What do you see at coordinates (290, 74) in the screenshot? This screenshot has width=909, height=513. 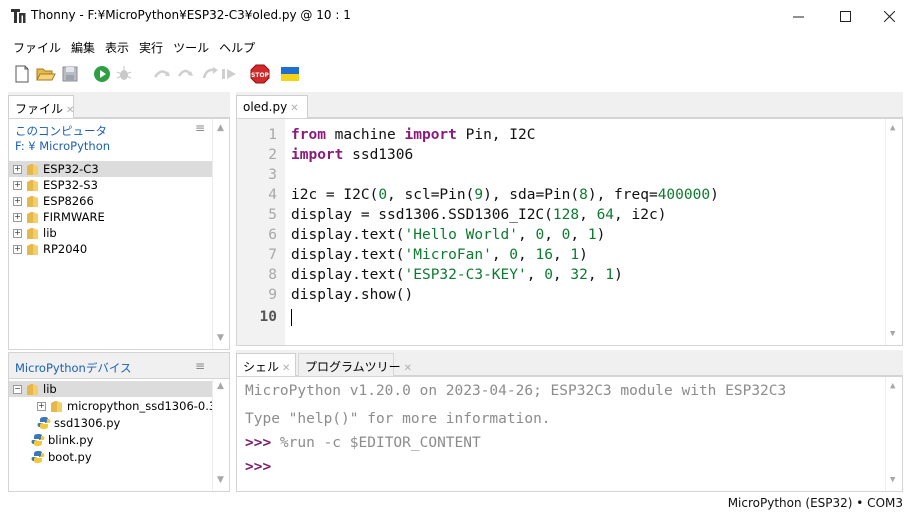 I see `support-ukraine-button` at bounding box center [290, 74].